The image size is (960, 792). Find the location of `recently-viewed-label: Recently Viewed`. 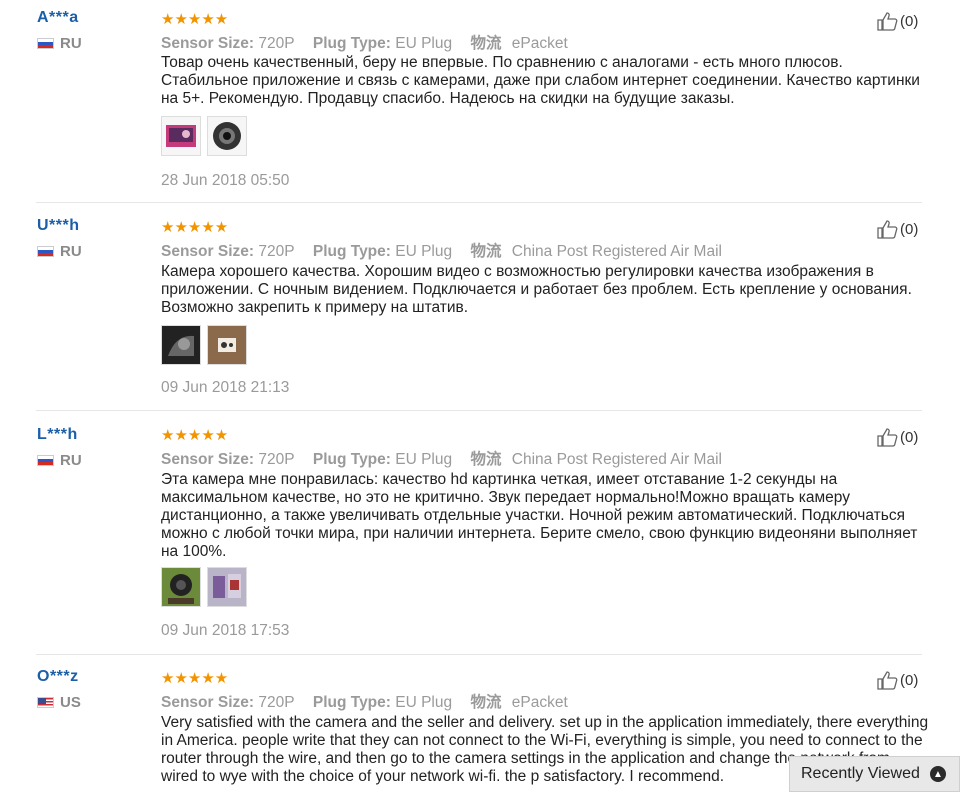

recently-viewed-label: Recently Viewed is located at coordinates (860, 773).